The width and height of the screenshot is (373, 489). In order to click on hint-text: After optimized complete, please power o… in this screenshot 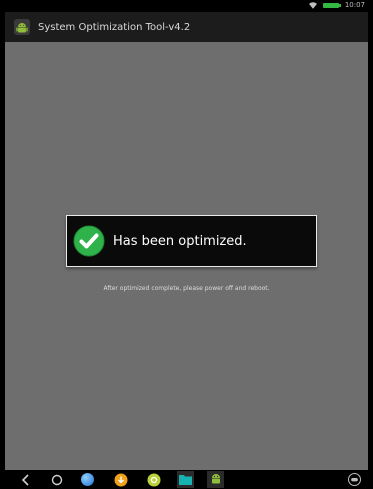, I will do `click(186, 288)`.